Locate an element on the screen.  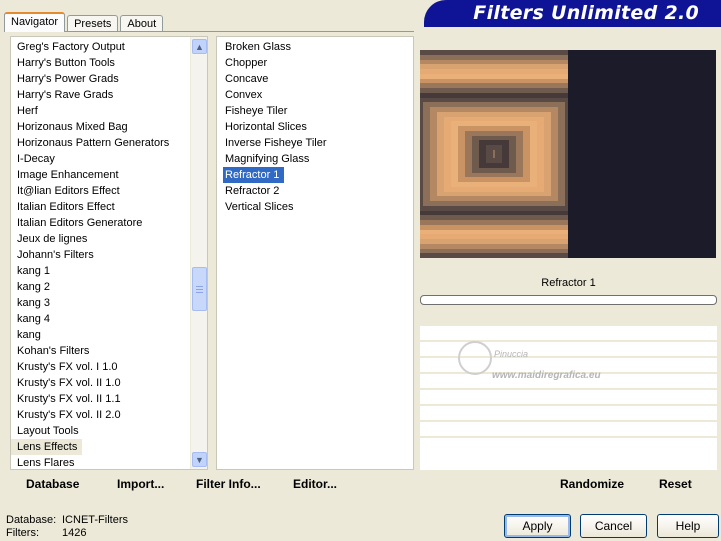
watermark-name: Pinuccia is located at coordinates (511, 354).